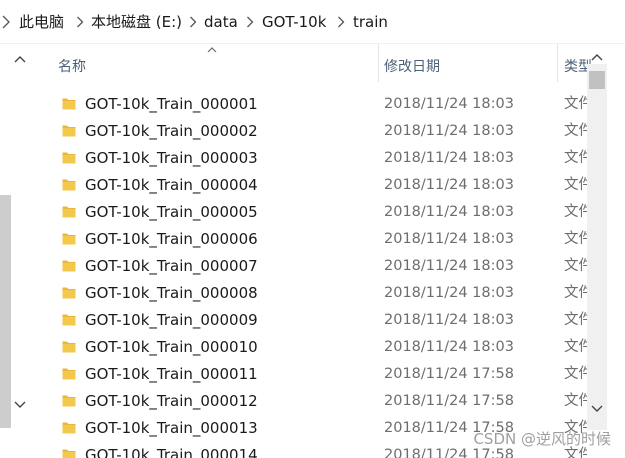  What do you see at coordinates (597, 247) in the screenshot?
I see `vertical-scrollbar` at bounding box center [597, 247].